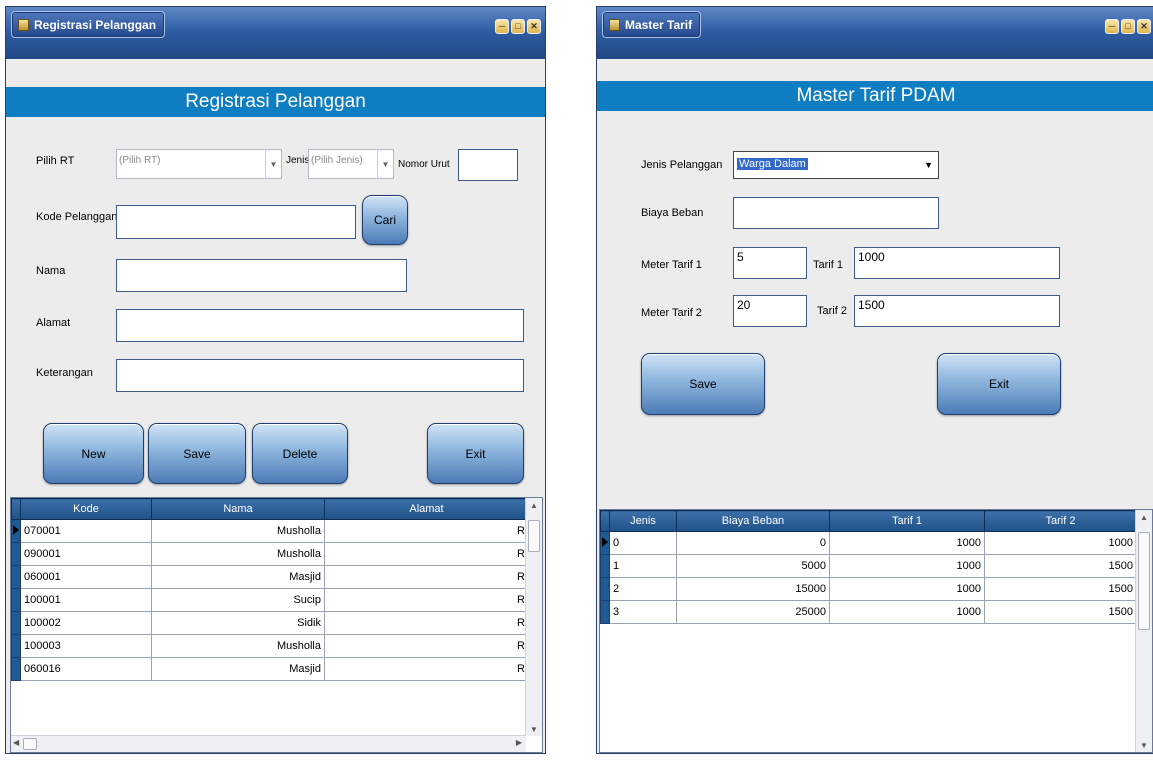 The height and width of the screenshot is (761, 1153). I want to click on cell-kode: 100002, so click(86, 623).